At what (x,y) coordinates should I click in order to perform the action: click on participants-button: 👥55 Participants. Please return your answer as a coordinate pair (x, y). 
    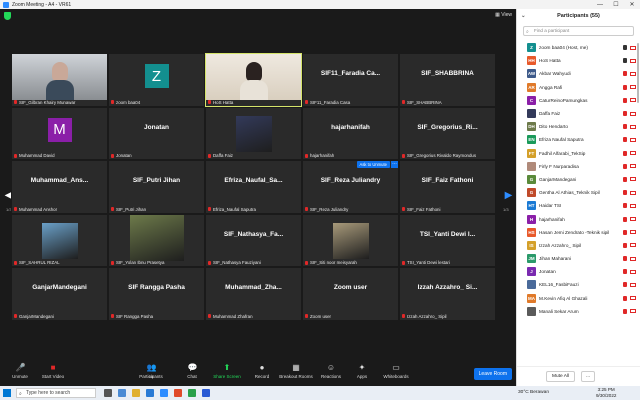
    Looking at the image, I should click on (151, 371).